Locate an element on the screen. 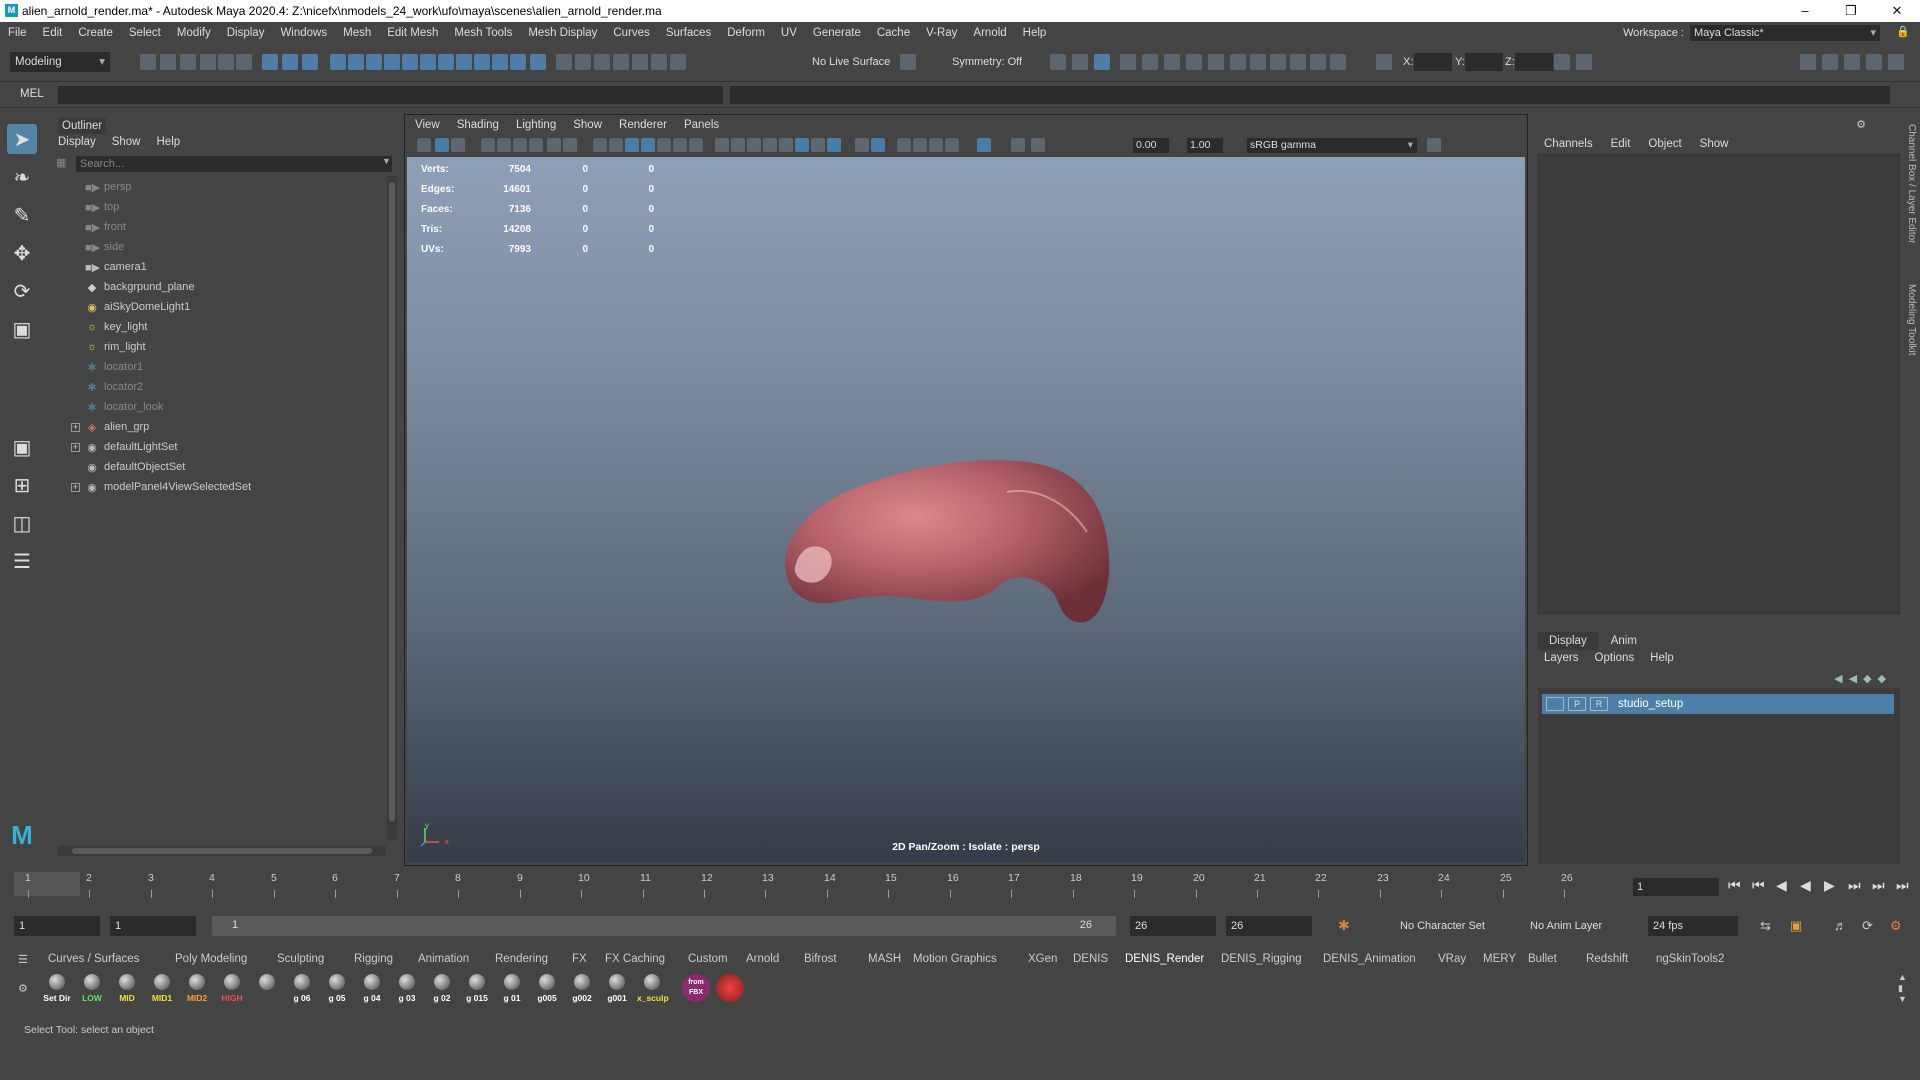  layer-render-toggle: R is located at coordinates (1599, 704).